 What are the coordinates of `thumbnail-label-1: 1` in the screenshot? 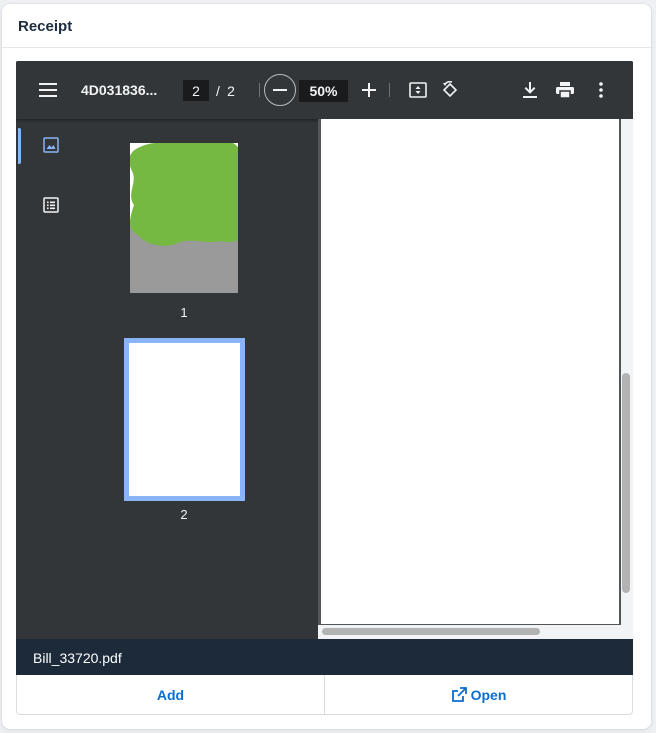 It's located at (184, 312).